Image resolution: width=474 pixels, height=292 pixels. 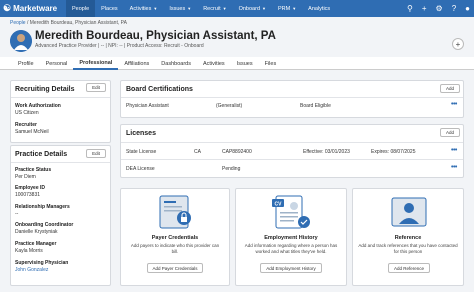 I want to click on supervising-physician-link: John Gonzalez, so click(x=31, y=270).